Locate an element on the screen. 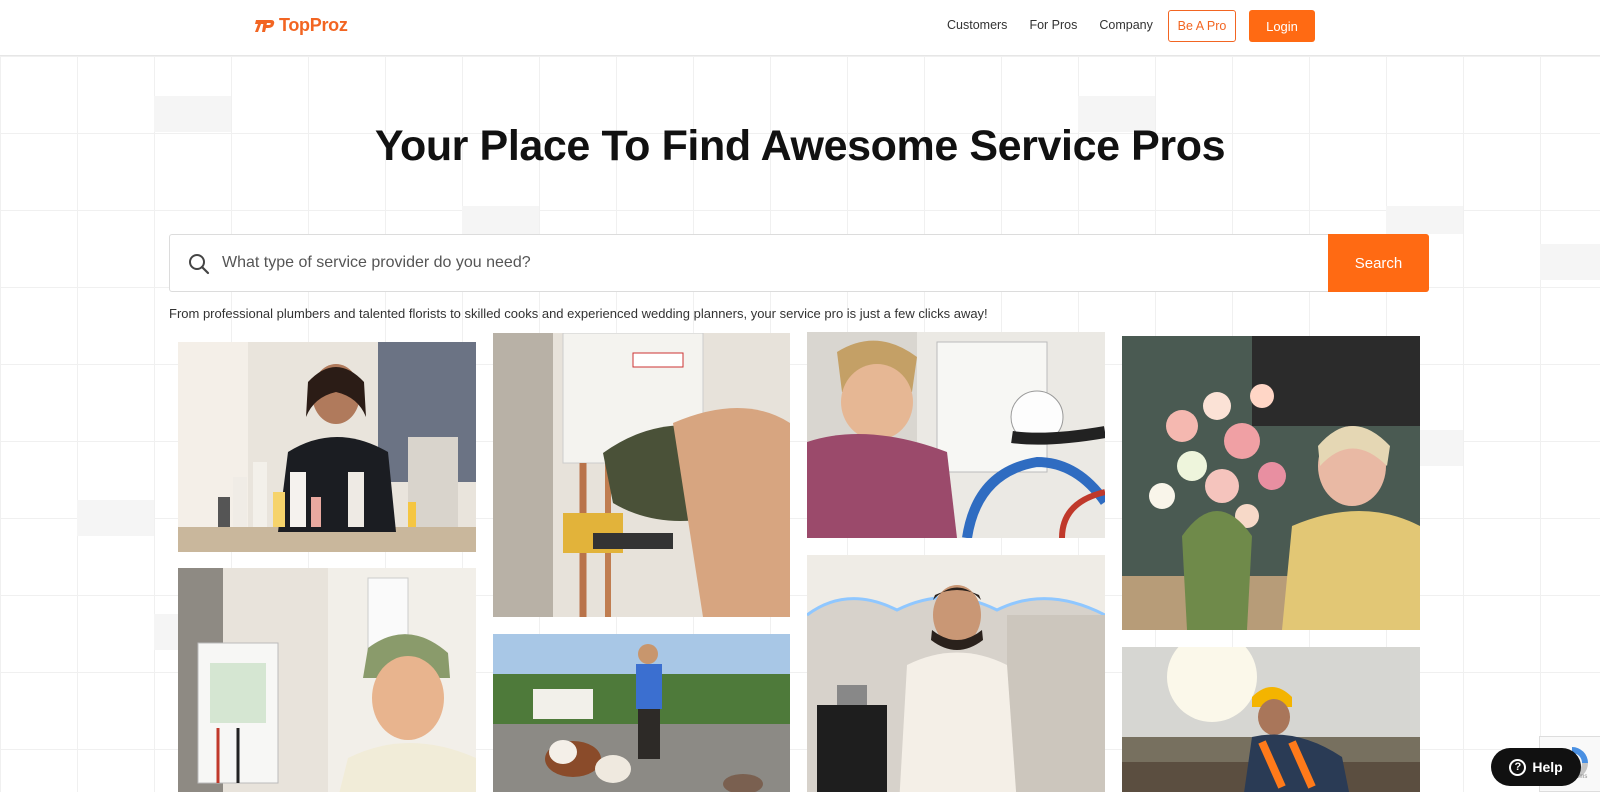 The image size is (1600, 792). photo-florist is located at coordinates (1271, 483).